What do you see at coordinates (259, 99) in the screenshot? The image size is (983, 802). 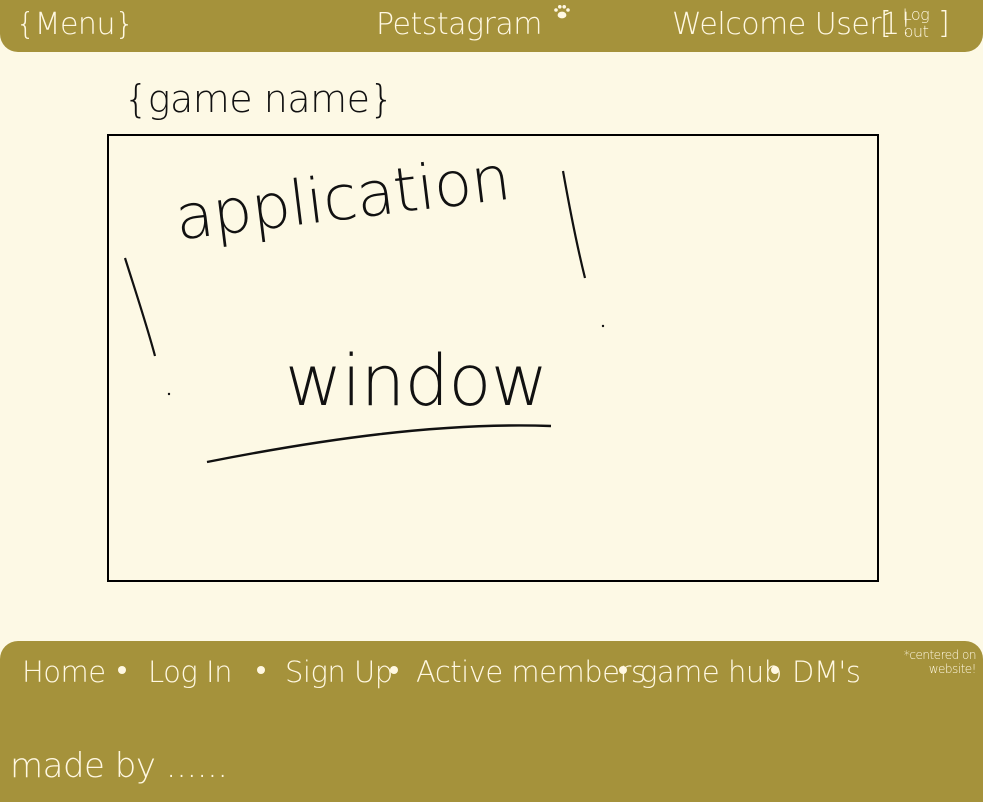 I see `game-title-placeholder: {game name}` at bounding box center [259, 99].